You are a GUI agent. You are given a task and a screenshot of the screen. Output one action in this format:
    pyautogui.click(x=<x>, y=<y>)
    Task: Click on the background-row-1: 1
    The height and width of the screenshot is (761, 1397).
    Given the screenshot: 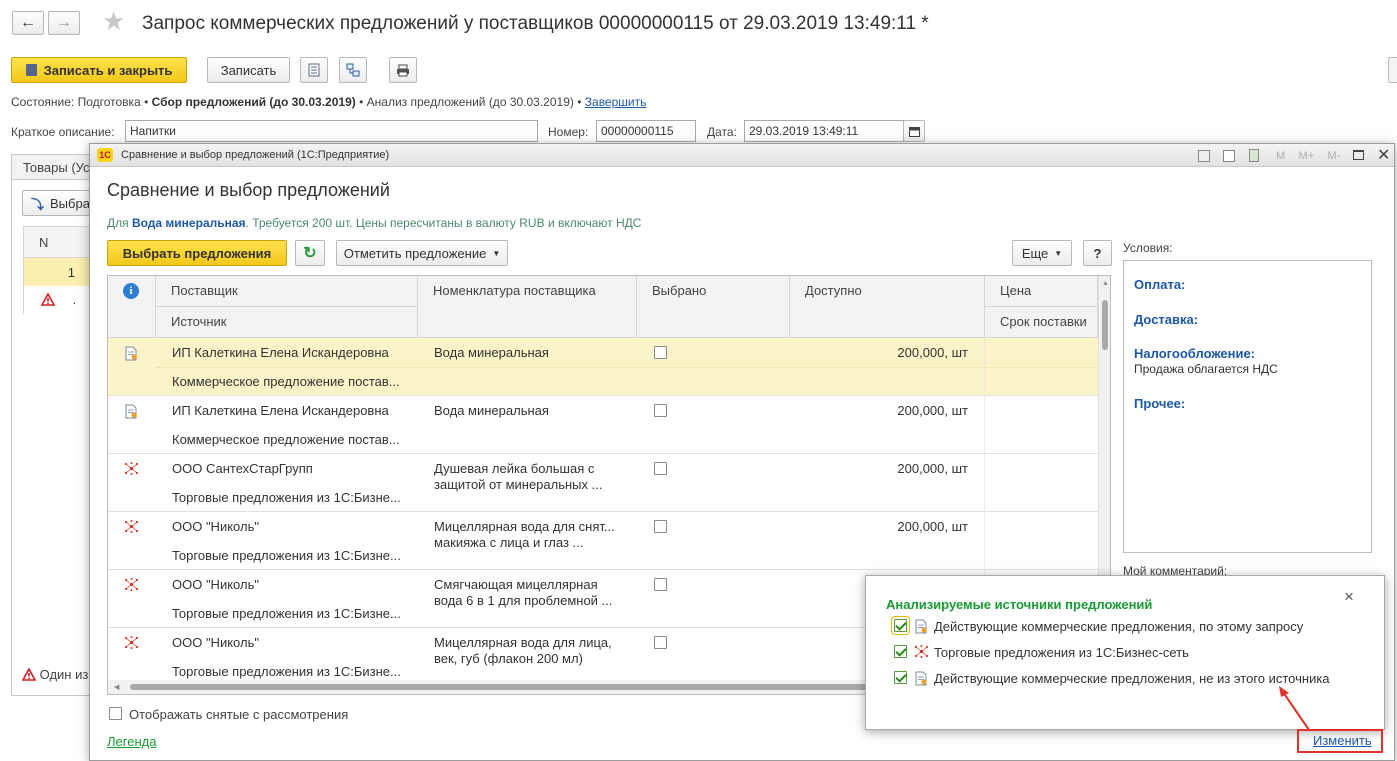 What is the action you would take?
    pyautogui.click(x=58, y=272)
    